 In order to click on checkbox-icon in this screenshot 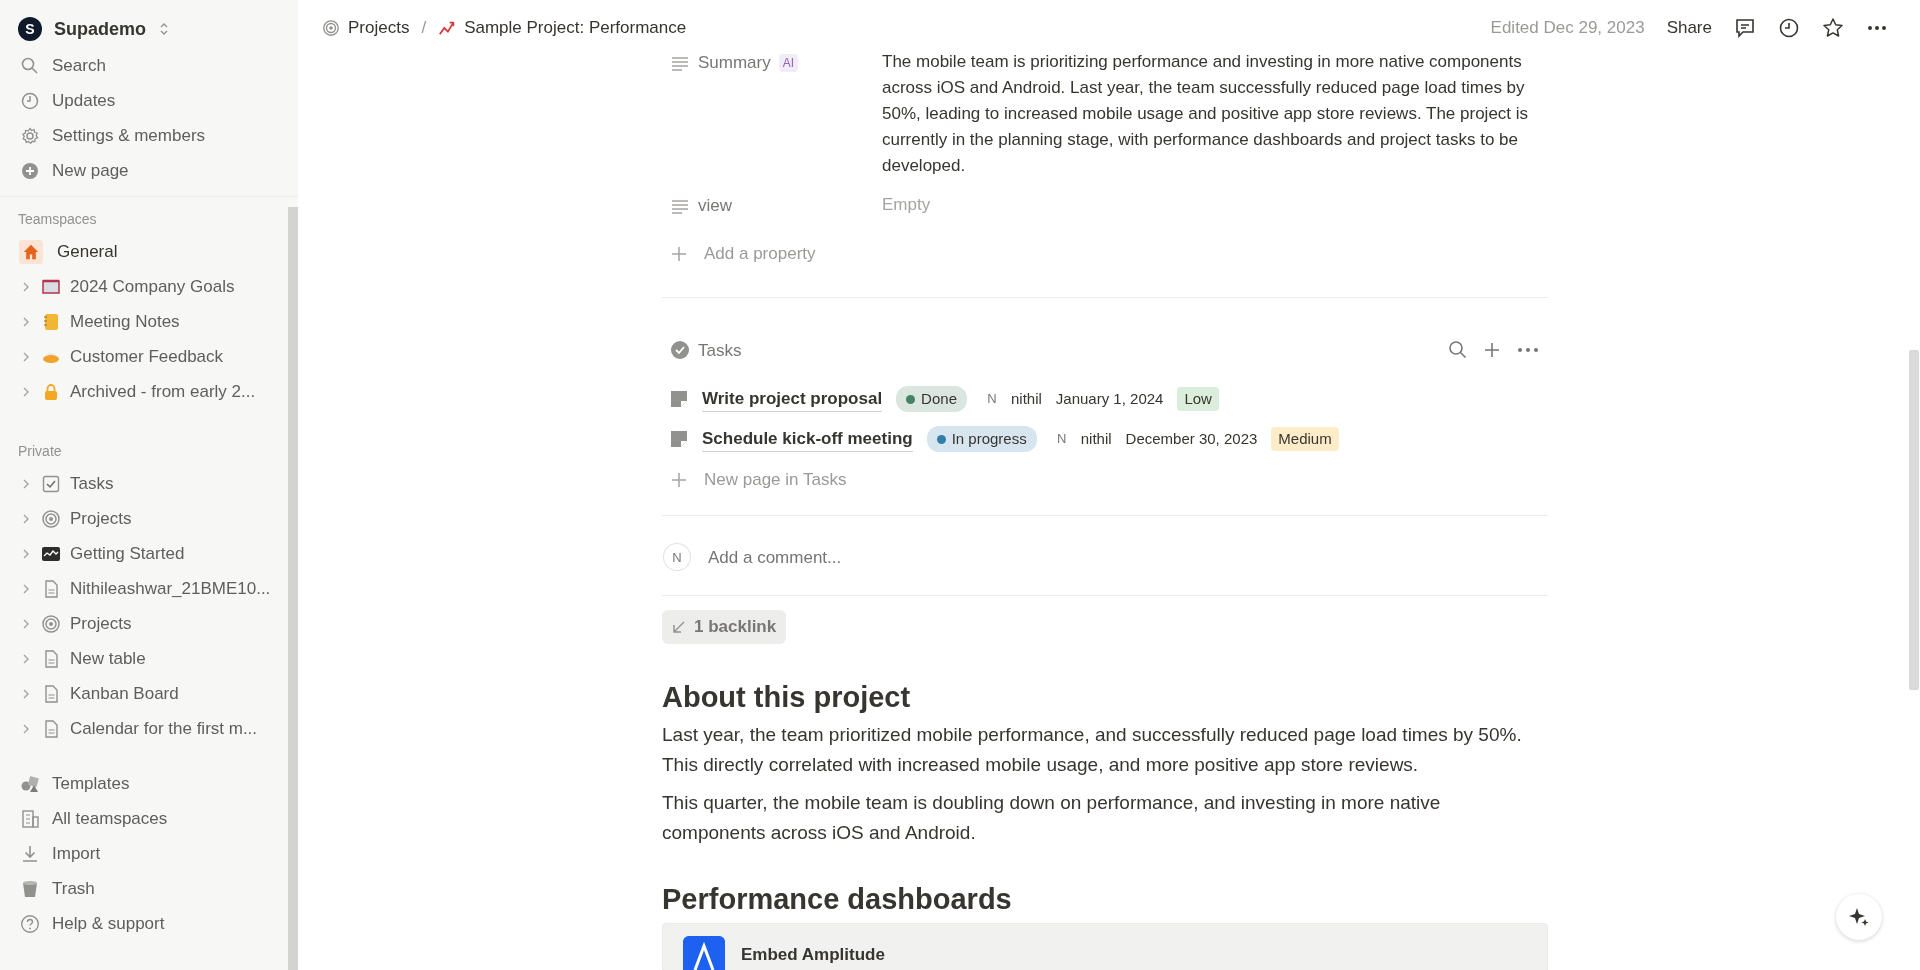, I will do `click(51, 483)`.